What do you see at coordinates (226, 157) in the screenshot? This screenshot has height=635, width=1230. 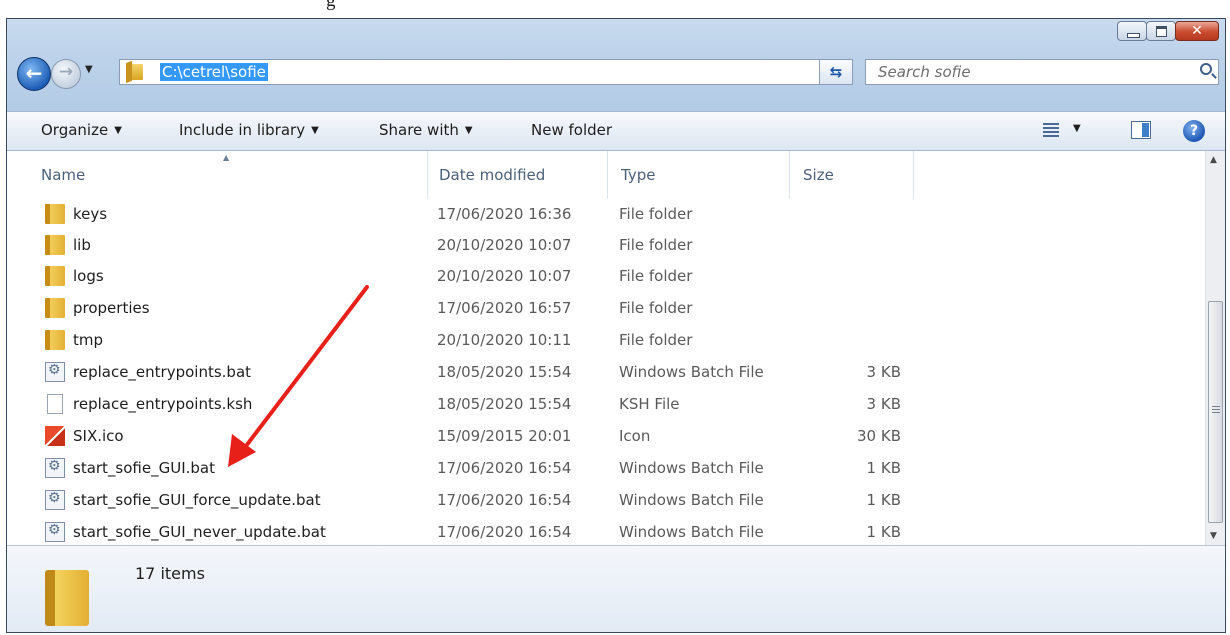 I see `sort-ascending-icon: ▲` at bounding box center [226, 157].